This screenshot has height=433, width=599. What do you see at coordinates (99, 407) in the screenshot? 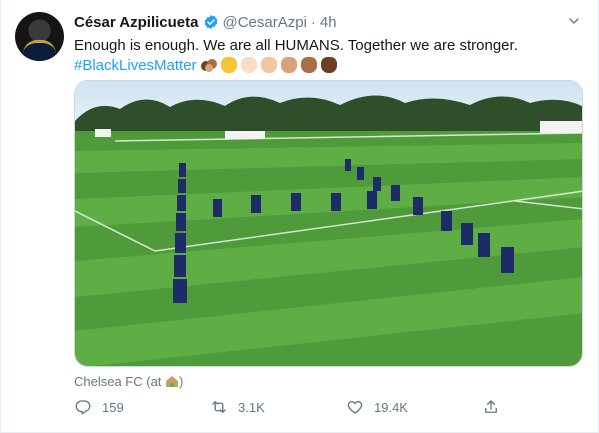
I see `reply-button: 159` at bounding box center [99, 407].